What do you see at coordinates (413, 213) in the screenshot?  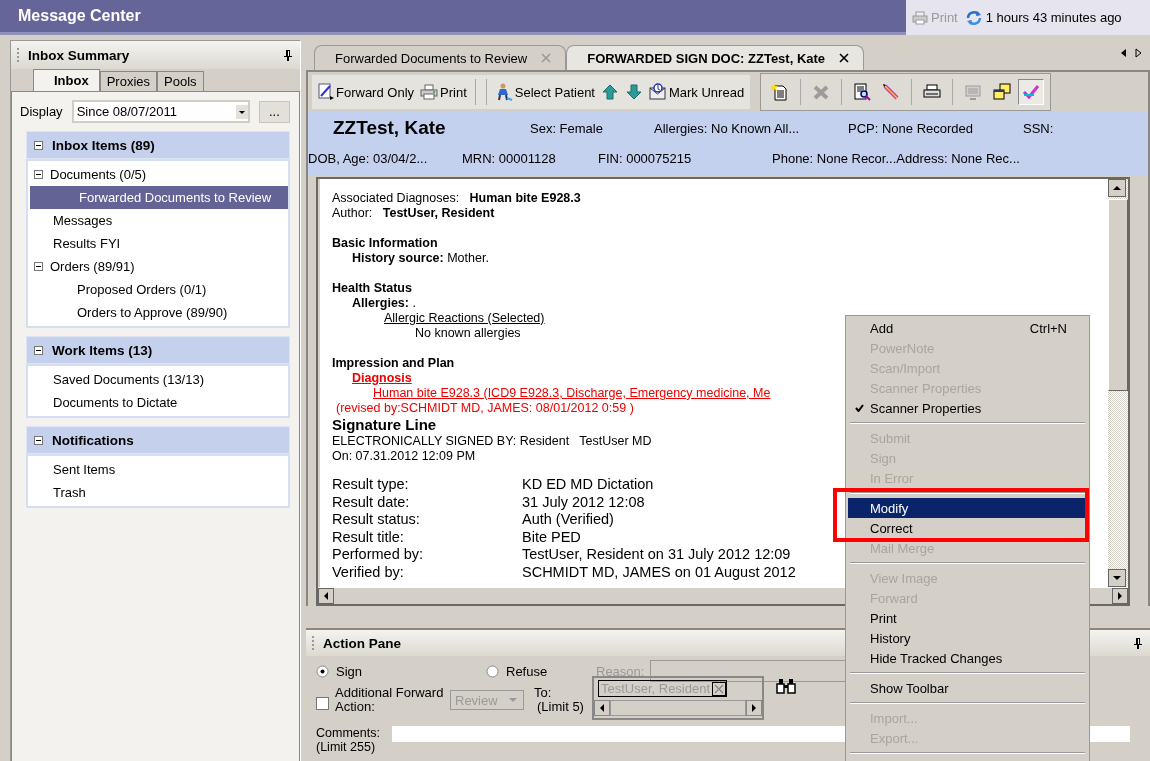 I see `document-line: Author: TestUser, Resident` at bounding box center [413, 213].